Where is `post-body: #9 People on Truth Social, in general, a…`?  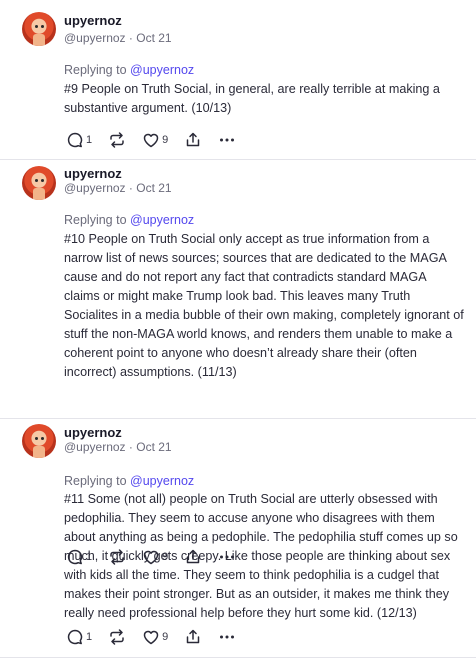 post-body: #9 People on Truth Social, in general, a… is located at coordinates (252, 98).